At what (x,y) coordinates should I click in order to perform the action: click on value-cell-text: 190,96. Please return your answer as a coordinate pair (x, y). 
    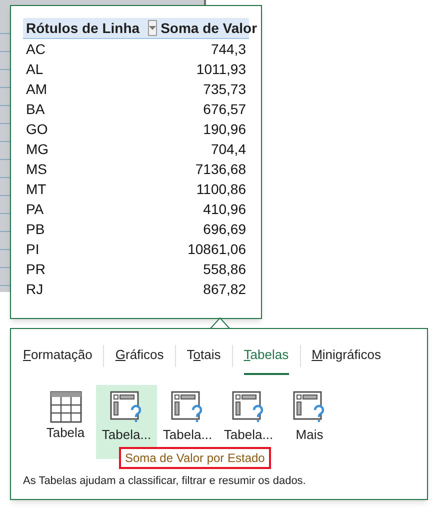
    Looking at the image, I should click on (224, 129).